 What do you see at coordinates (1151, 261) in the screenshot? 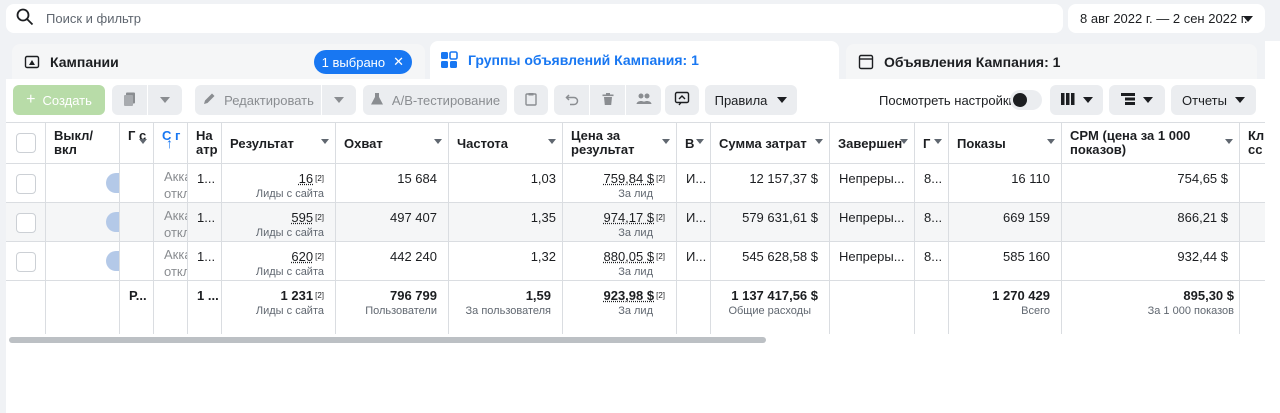
I see `row-cpm: 932,44 $` at bounding box center [1151, 261].